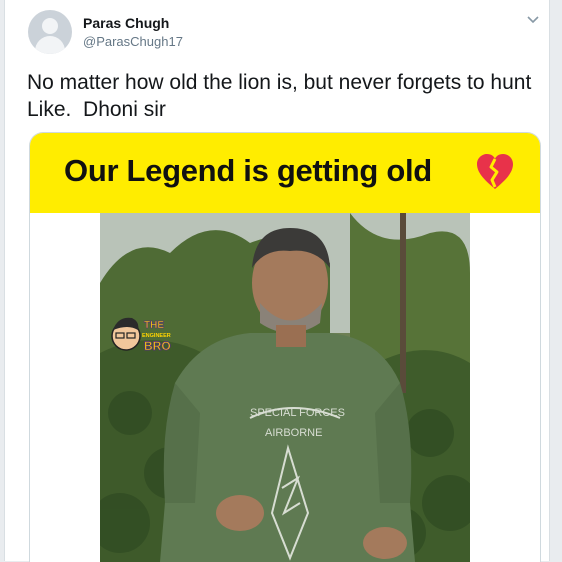 This screenshot has height=562, width=562. What do you see at coordinates (96, 109) in the screenshot?
I see `tweet-text-line: Like. Dhoni sir` at bounding box center [96, 109].